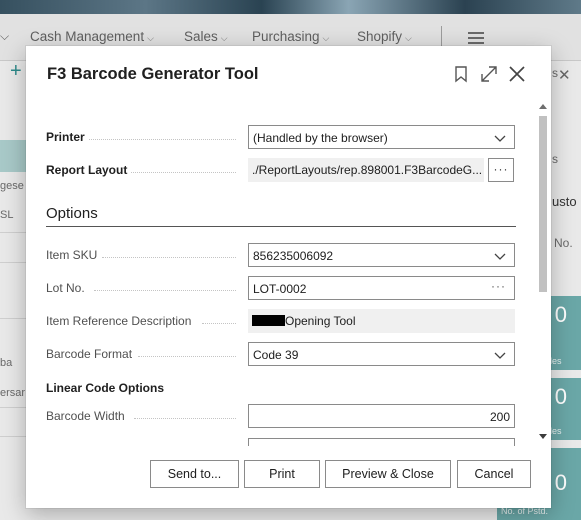 The width and height of the screenshot is (581, 520). What do you see at coordinates (381, 137) in the screenshot?
I see `printer-select: (Handled by the browser)` at bounding box center [381, 137].